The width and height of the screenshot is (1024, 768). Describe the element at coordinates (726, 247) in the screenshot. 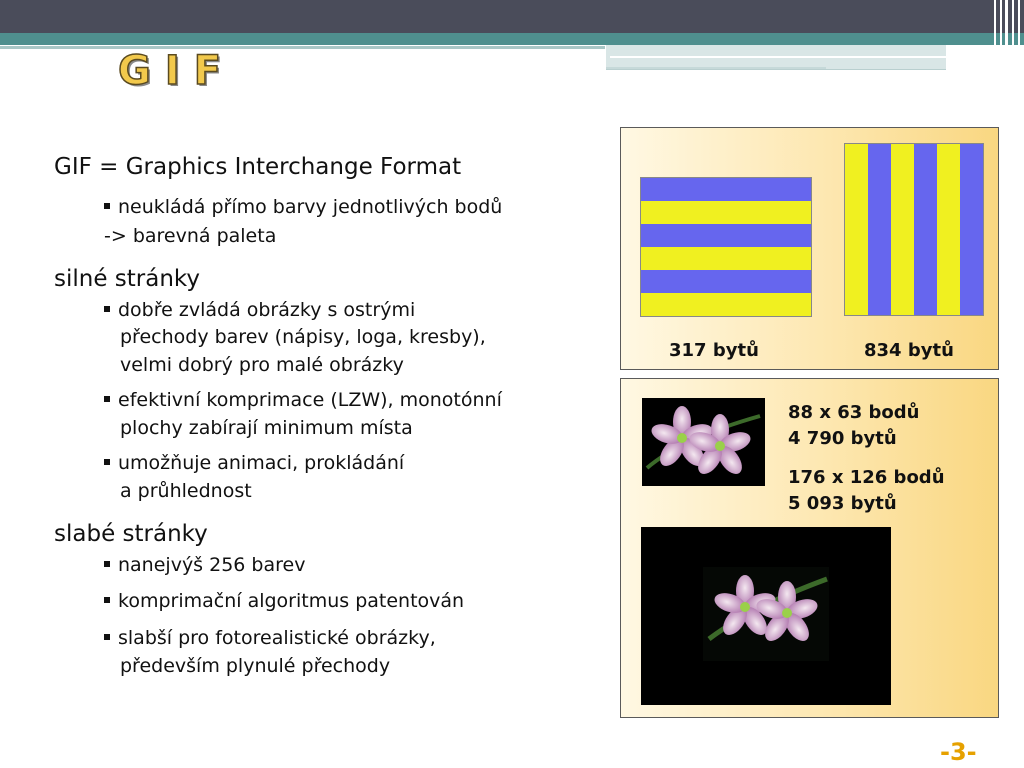

I see `horizontal-stripes-image` at that location.